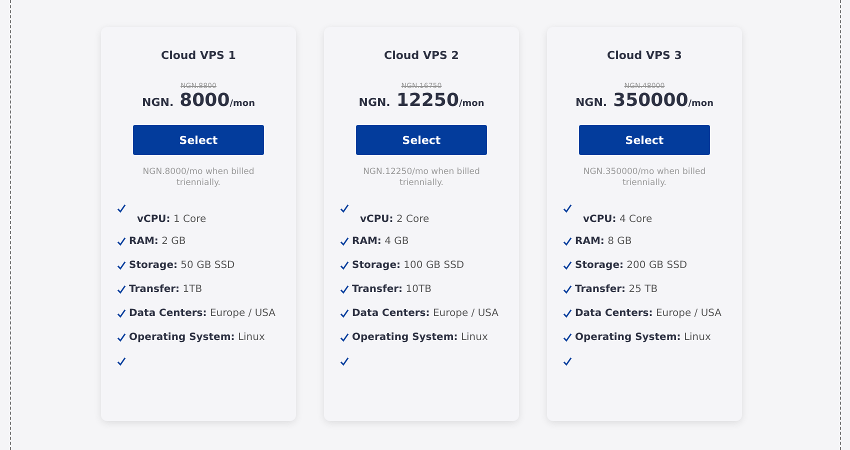  Describe the element at coordinates (644, 55) in the screenshot. I see `plan-title: Cloud VPS 3` at that location.